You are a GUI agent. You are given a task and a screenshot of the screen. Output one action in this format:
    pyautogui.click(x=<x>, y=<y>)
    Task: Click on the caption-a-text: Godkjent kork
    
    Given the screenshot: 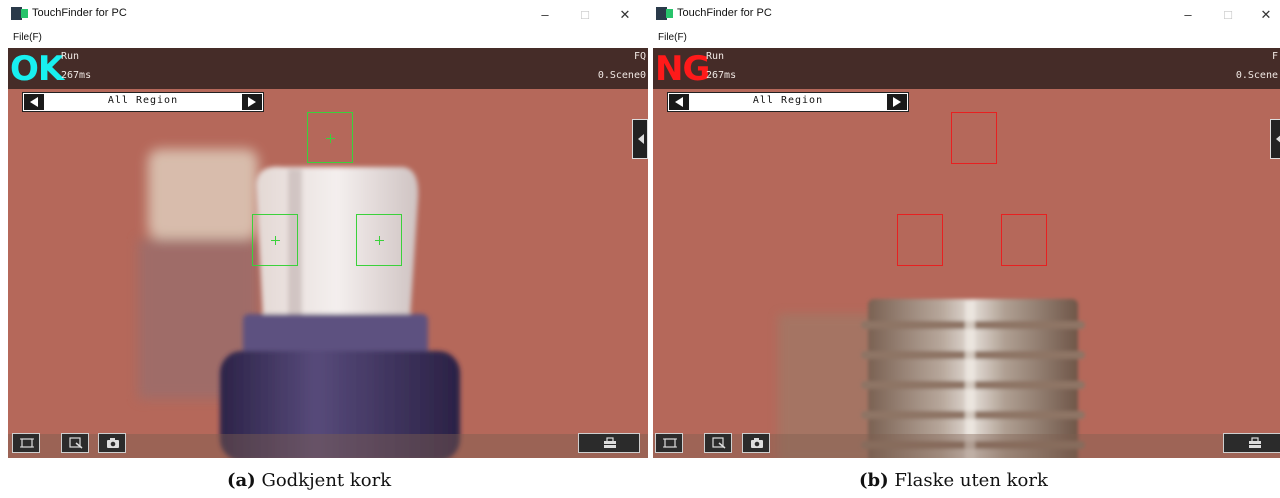 What is the action you would take?
    pyautogui.click(x=326, y=480)
    